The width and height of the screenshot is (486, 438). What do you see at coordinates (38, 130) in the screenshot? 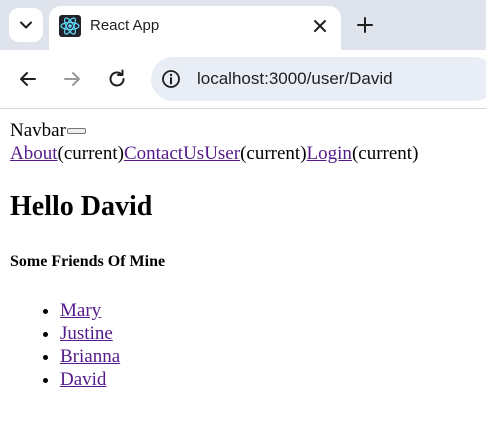
I see `navbar-brand: Navbar` at bounding box center [38, 130].